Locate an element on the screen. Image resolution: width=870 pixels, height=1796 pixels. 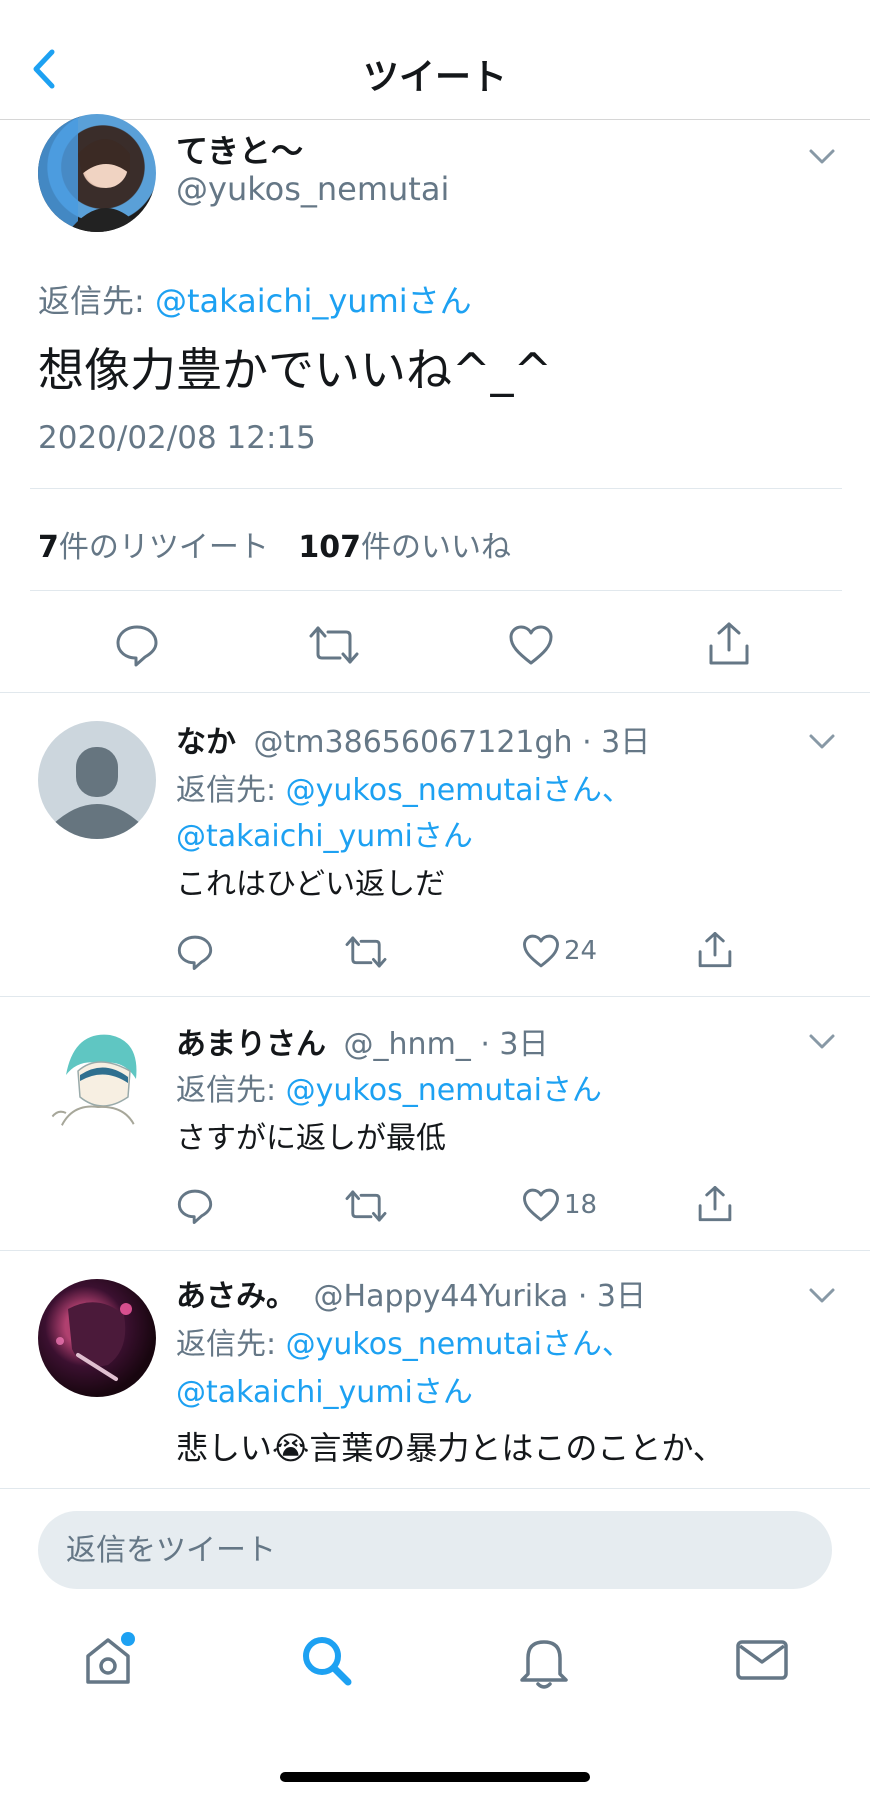
like-label: 件のいいね is located at coordinates (436, 547).